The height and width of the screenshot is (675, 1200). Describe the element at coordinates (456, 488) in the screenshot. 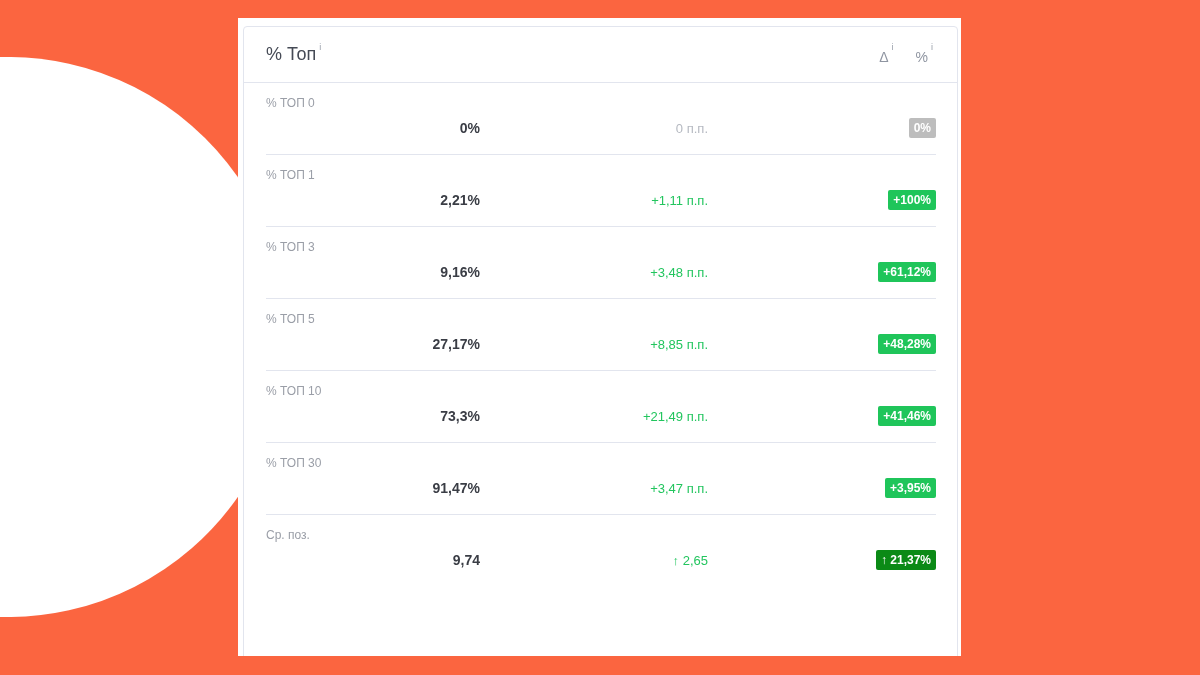

I see `metric-value: 91,47%` at that location.